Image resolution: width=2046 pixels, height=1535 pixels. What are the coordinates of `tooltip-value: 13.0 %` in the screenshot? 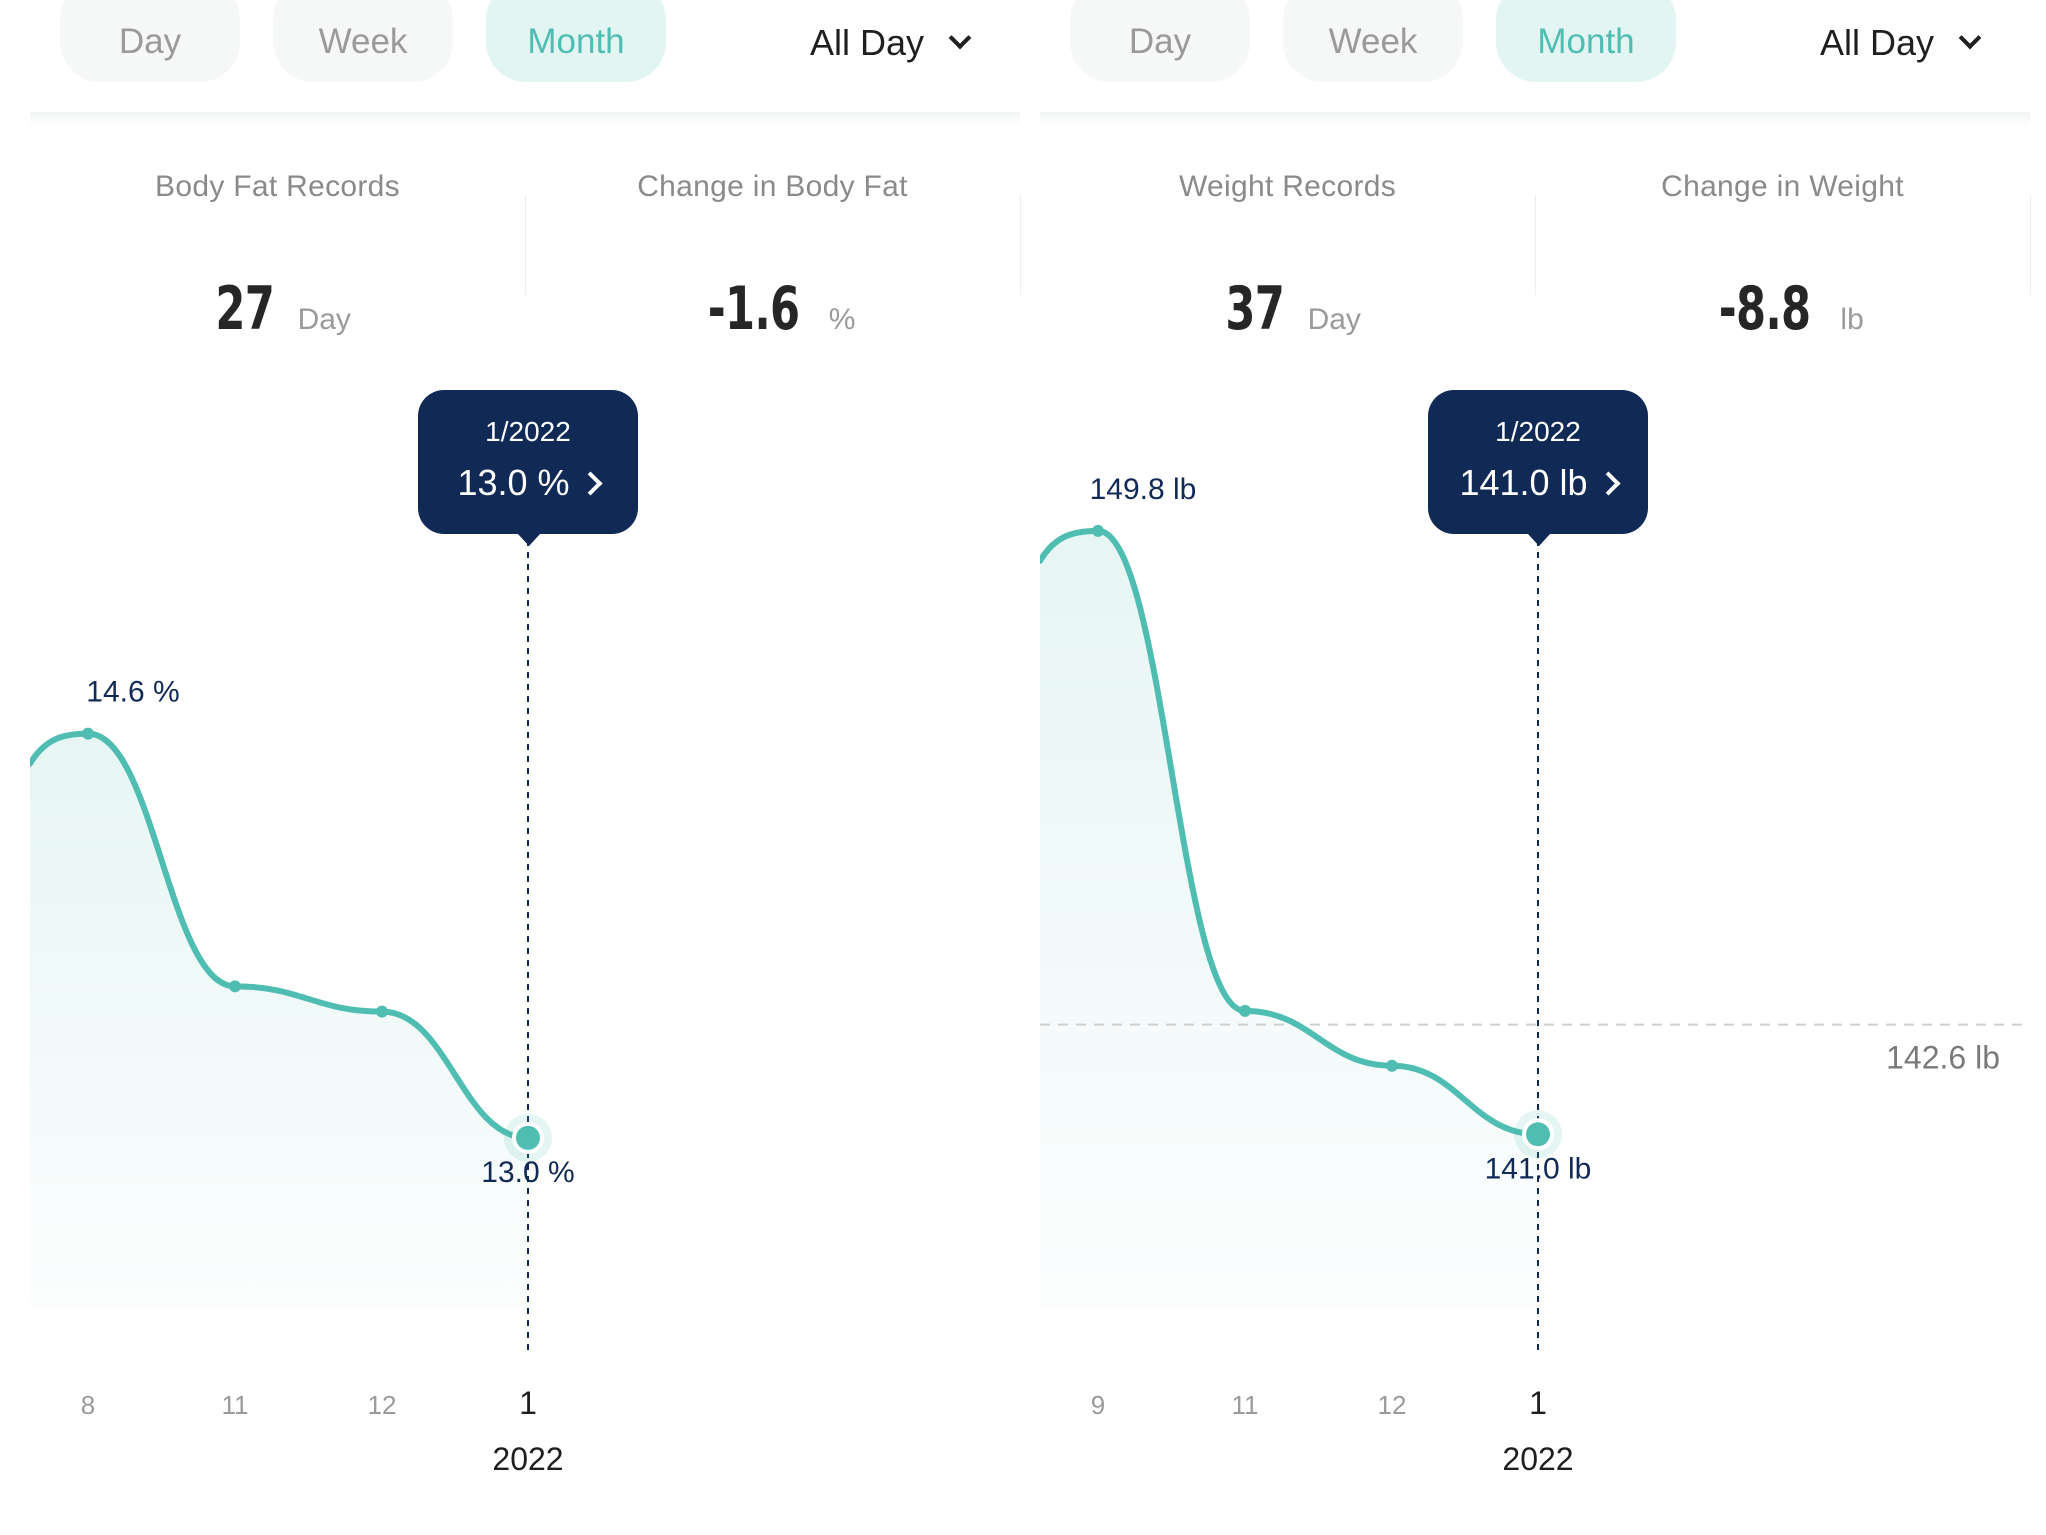 It's located at (513, 482).